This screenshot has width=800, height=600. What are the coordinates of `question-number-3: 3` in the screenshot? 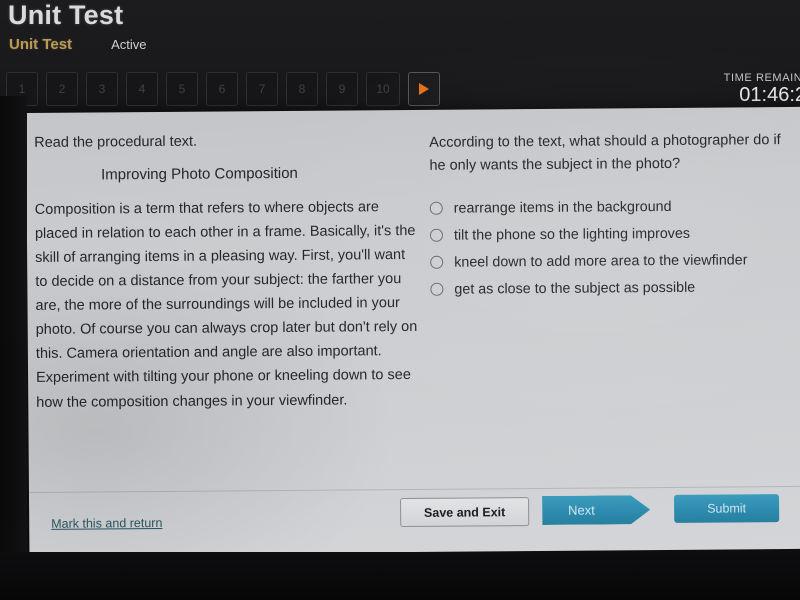 It's located at (102, 89).